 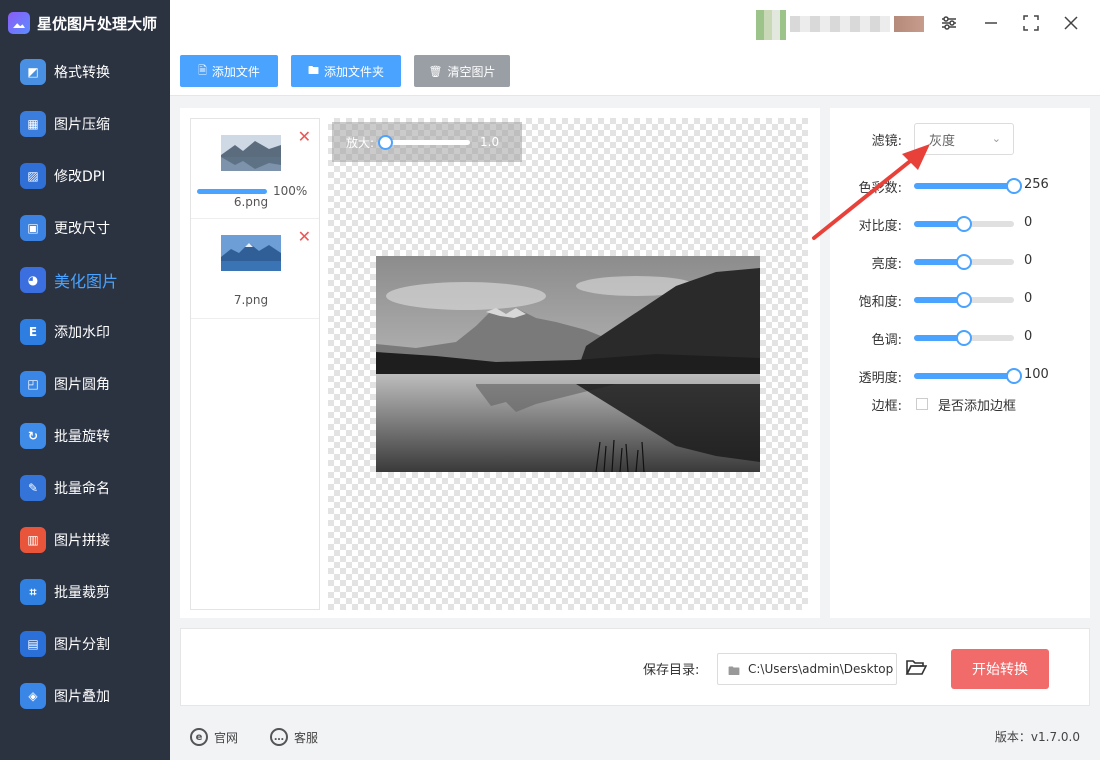 I want to click on sidebar-item-11: ⌗ 批量裁剪, so click(x=85, y=592).